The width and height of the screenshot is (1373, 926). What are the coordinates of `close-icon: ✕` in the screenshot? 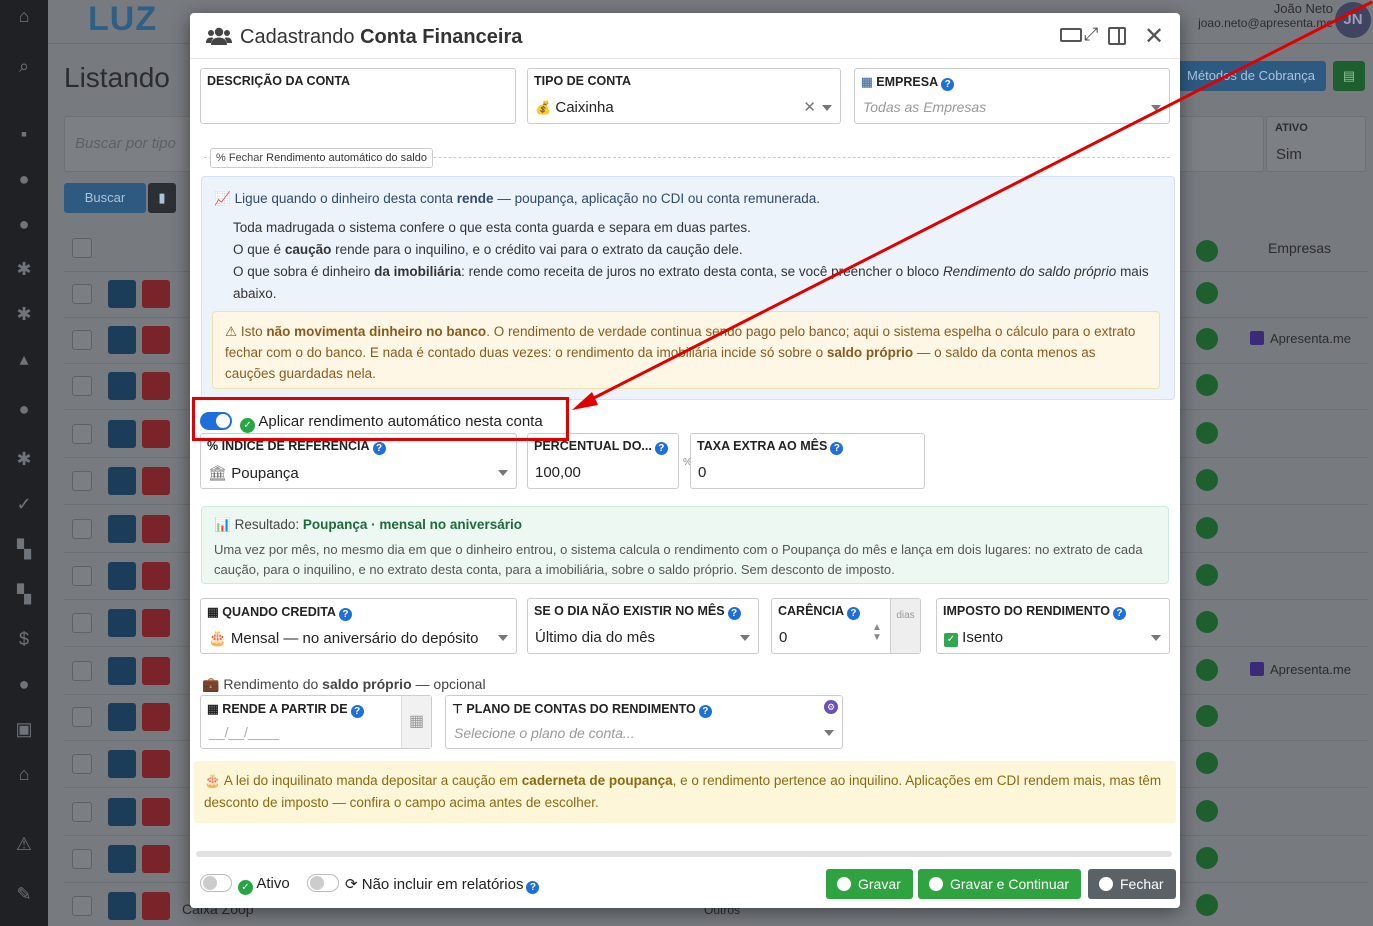 It's located at (1154, 36).